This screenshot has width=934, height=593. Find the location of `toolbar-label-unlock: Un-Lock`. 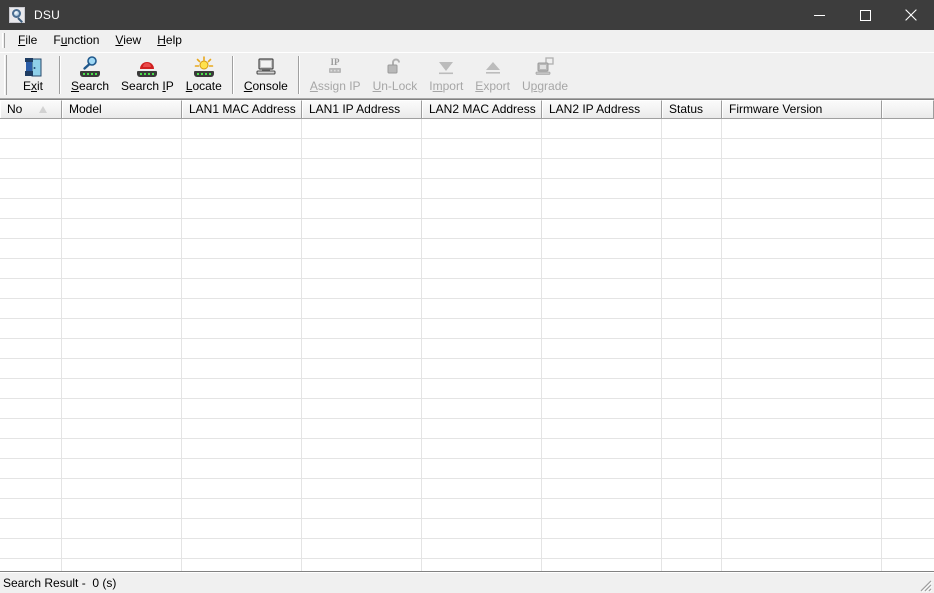

toolbar-label-unlock: Un-Lock is located at coordinates (395, 86).